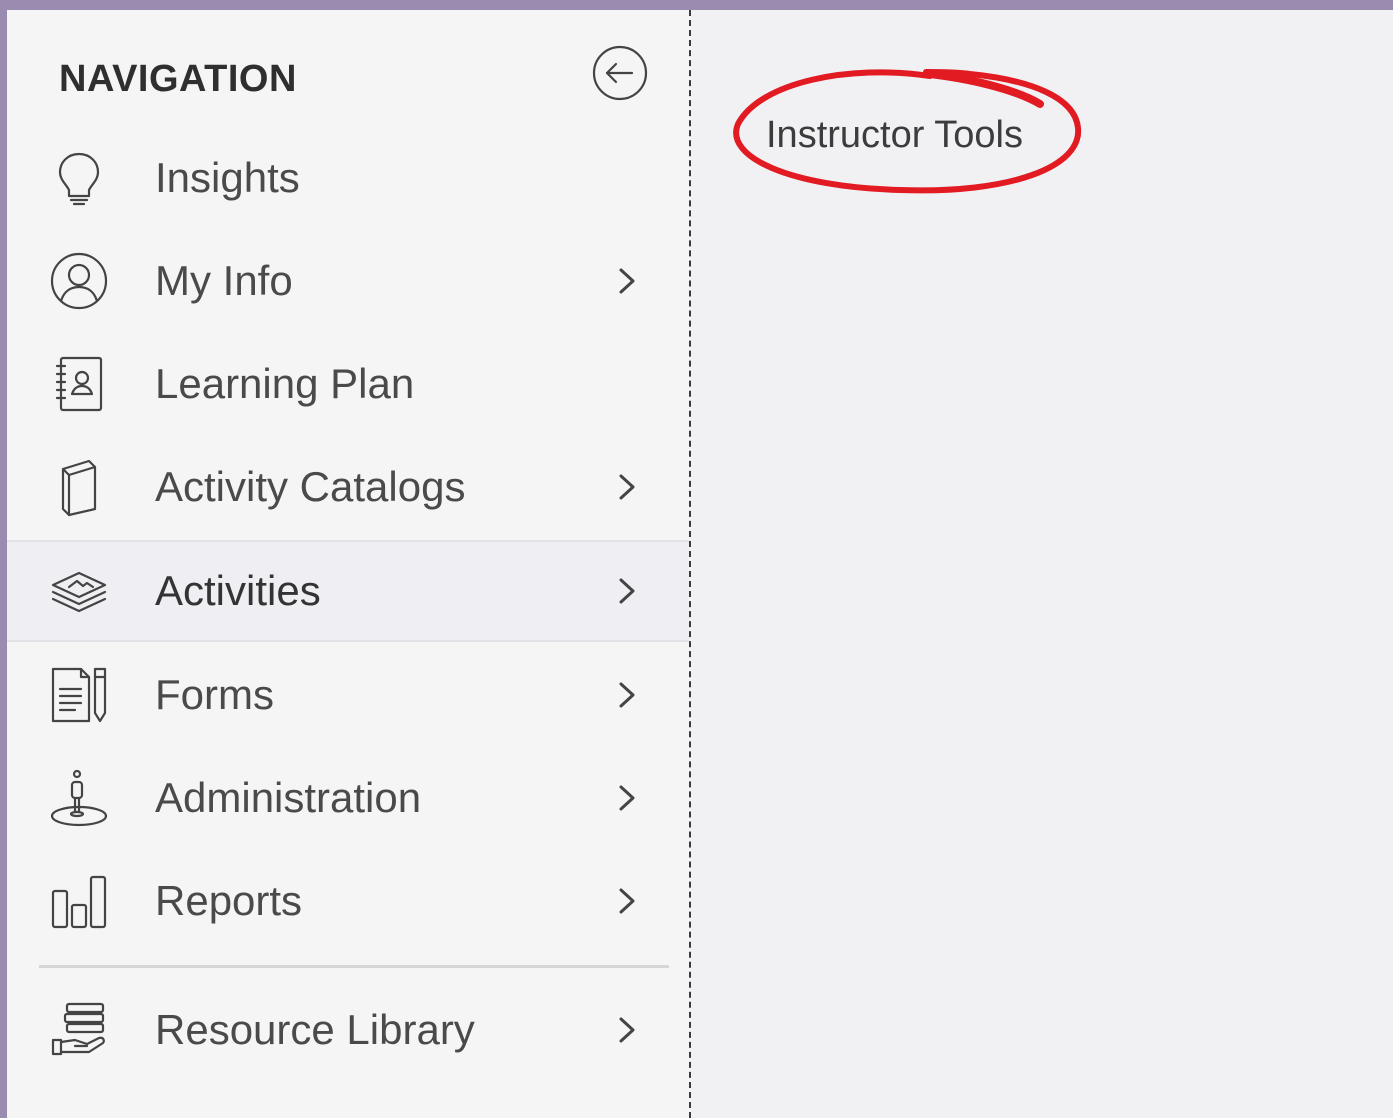  Describe the element at coordinates (79, 384) in the screenshot. I see `contact-notebook-icon` at that location.